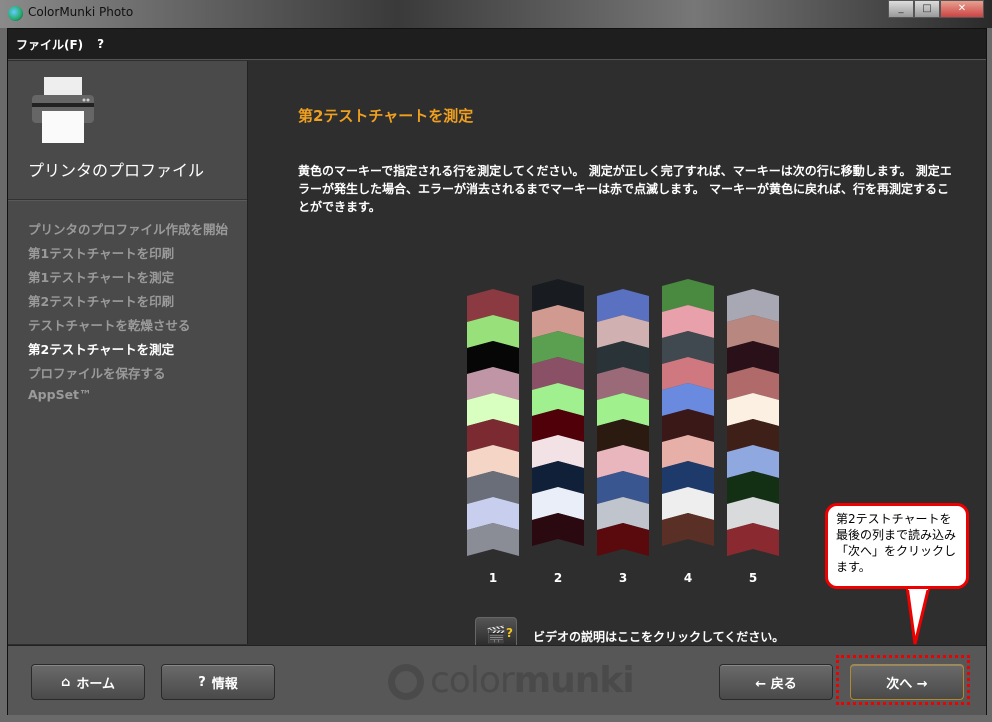  Describe the element at coordinates (101, 301) in the screenshot. I see `step-print-chart-2: 第2テストチャートを印刷` at that location.